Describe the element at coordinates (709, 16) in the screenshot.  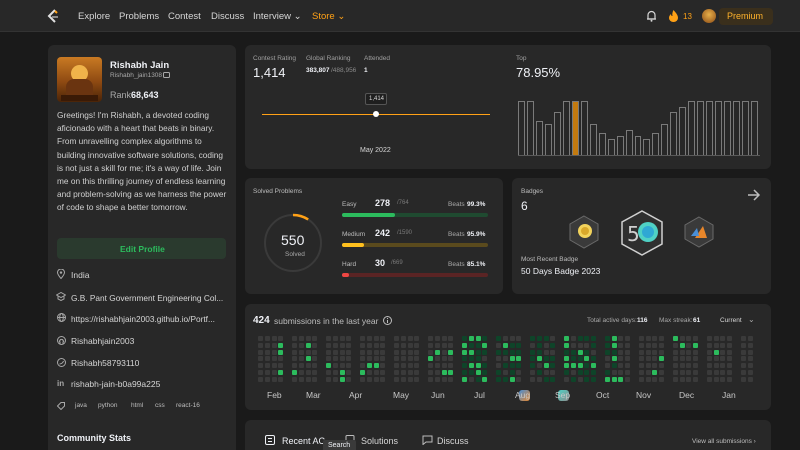
I see `user-avatar` at that location.